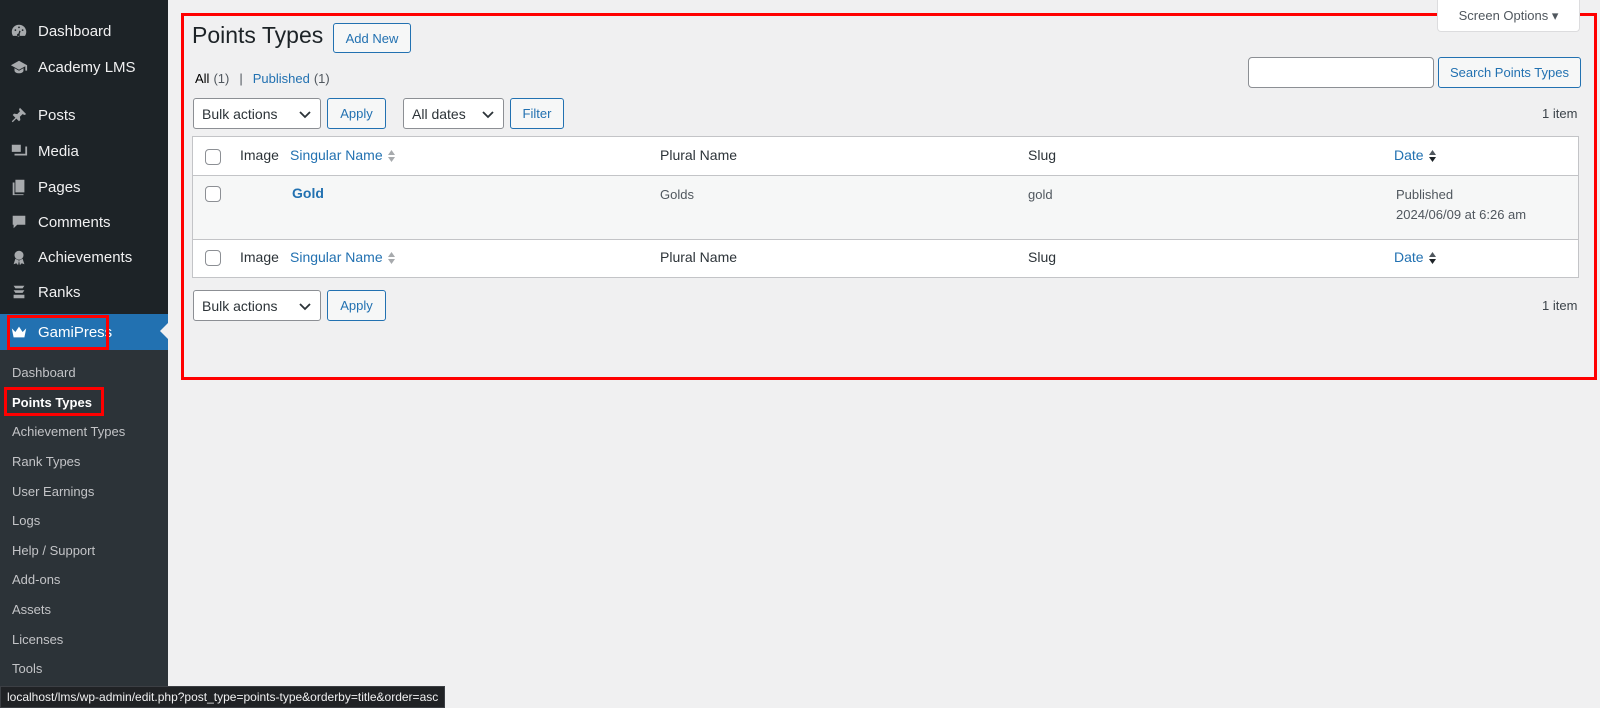  What do you see at coordinates (1415, 257) in the screenshot?
I see `column-footer-date: Date` at bounding box center [1415, 257].